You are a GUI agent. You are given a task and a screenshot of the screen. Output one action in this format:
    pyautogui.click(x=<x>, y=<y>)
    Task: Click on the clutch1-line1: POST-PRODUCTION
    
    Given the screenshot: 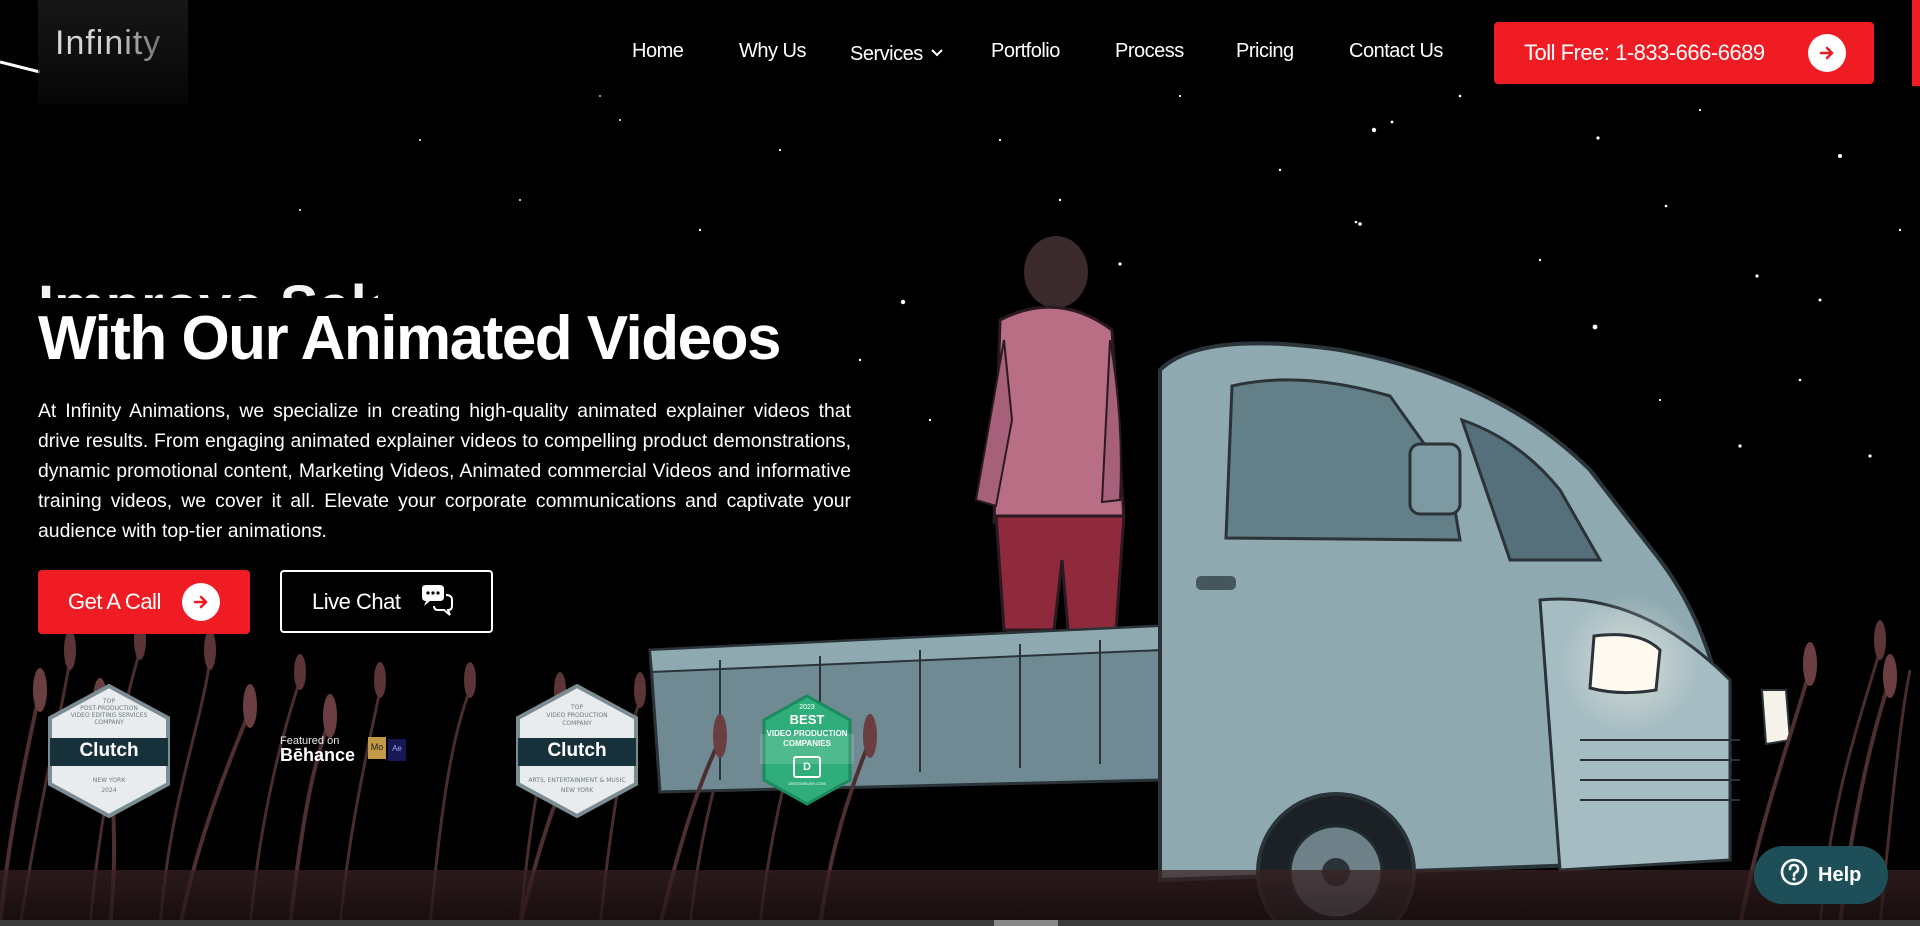 What is the action you would take?
    pyautogui.click(x=109, y=708)
    